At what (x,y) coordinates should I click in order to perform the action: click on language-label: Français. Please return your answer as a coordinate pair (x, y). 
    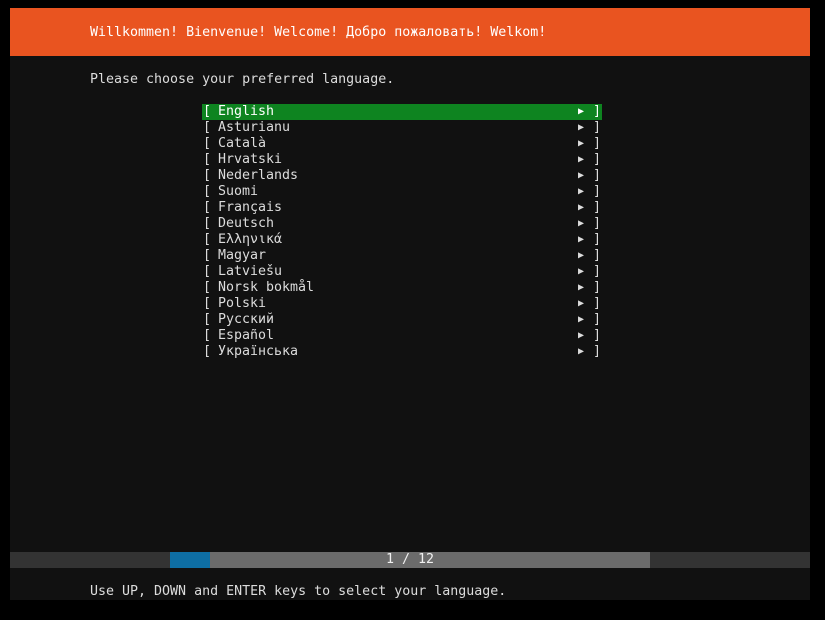
    Looking at the image, I should click on (250, 207).